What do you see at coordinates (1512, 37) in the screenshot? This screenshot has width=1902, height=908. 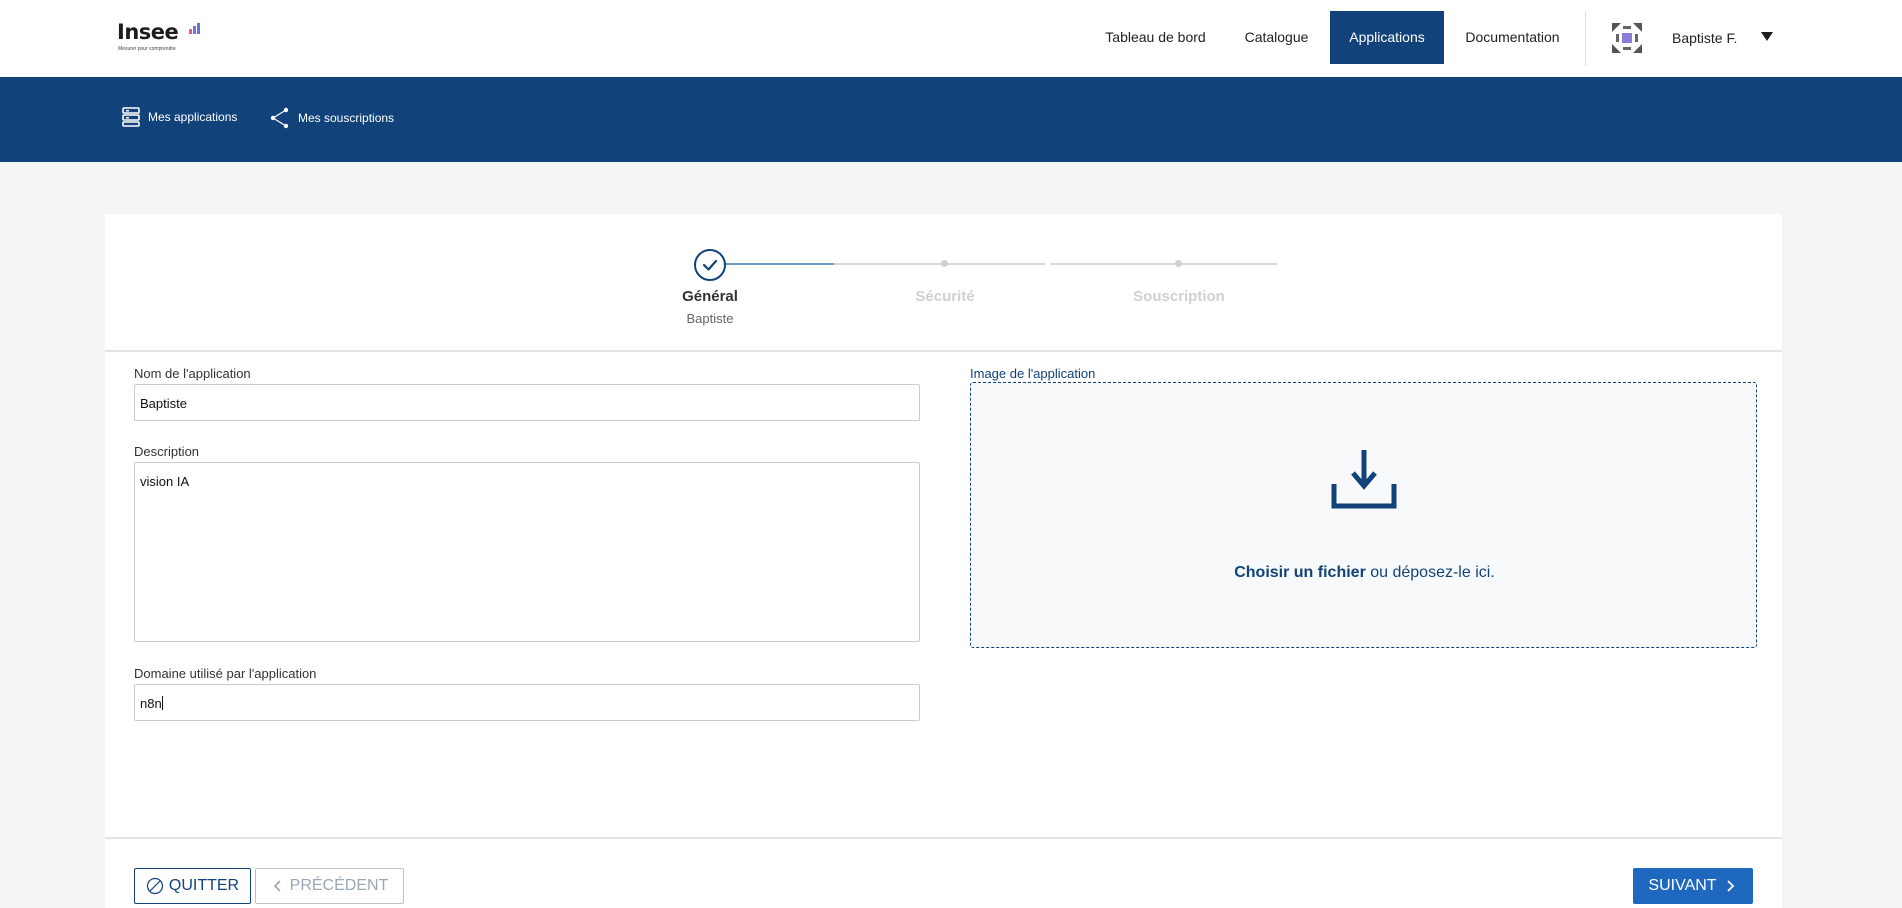 I see `nav-documentation: Documentation` at bounding box center [1512, 37].